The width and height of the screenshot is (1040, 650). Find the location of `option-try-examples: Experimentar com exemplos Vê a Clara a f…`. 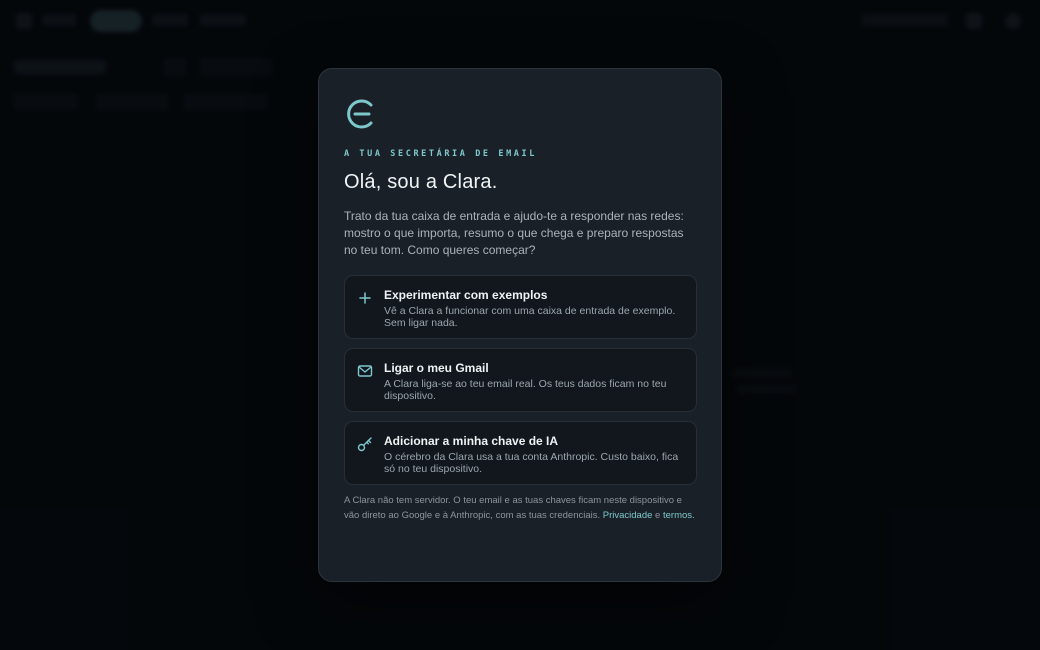

option-try-examples: Experimentar com exemplos Vê a Clara a f… is located at coordinates (520, 307).